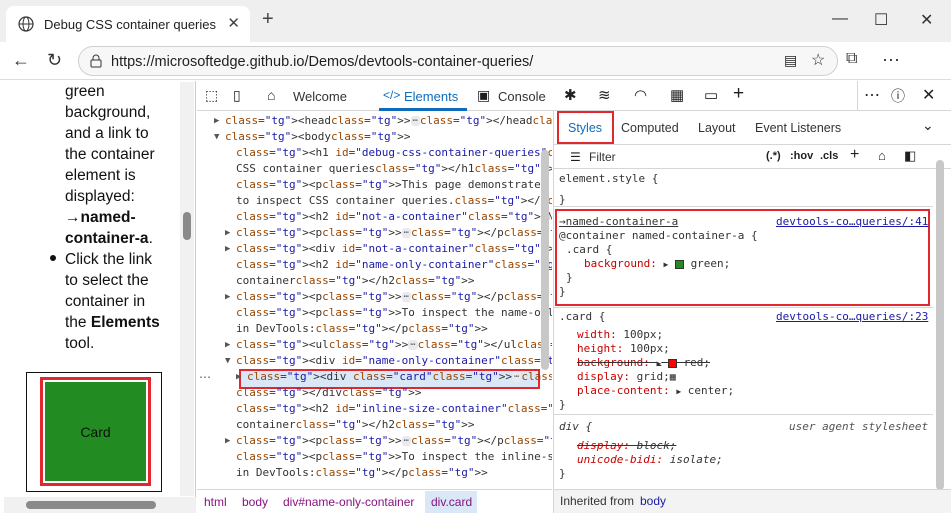 Image resolution: width=951 pixels, height=517 pixels. What do you see at coordinates (604, 95) in the screenshot?
I see `wifi-icon: ≋` at bounding box center [604, 95].